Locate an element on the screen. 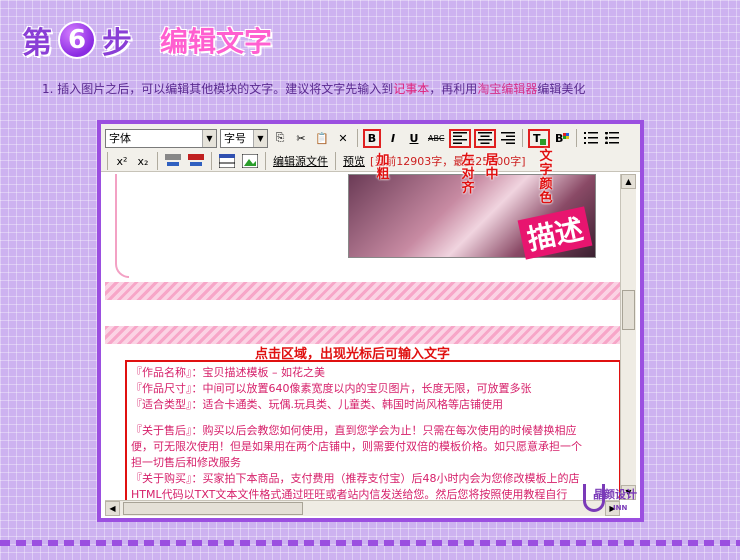  image-icon is located at coordinates (250, 161).